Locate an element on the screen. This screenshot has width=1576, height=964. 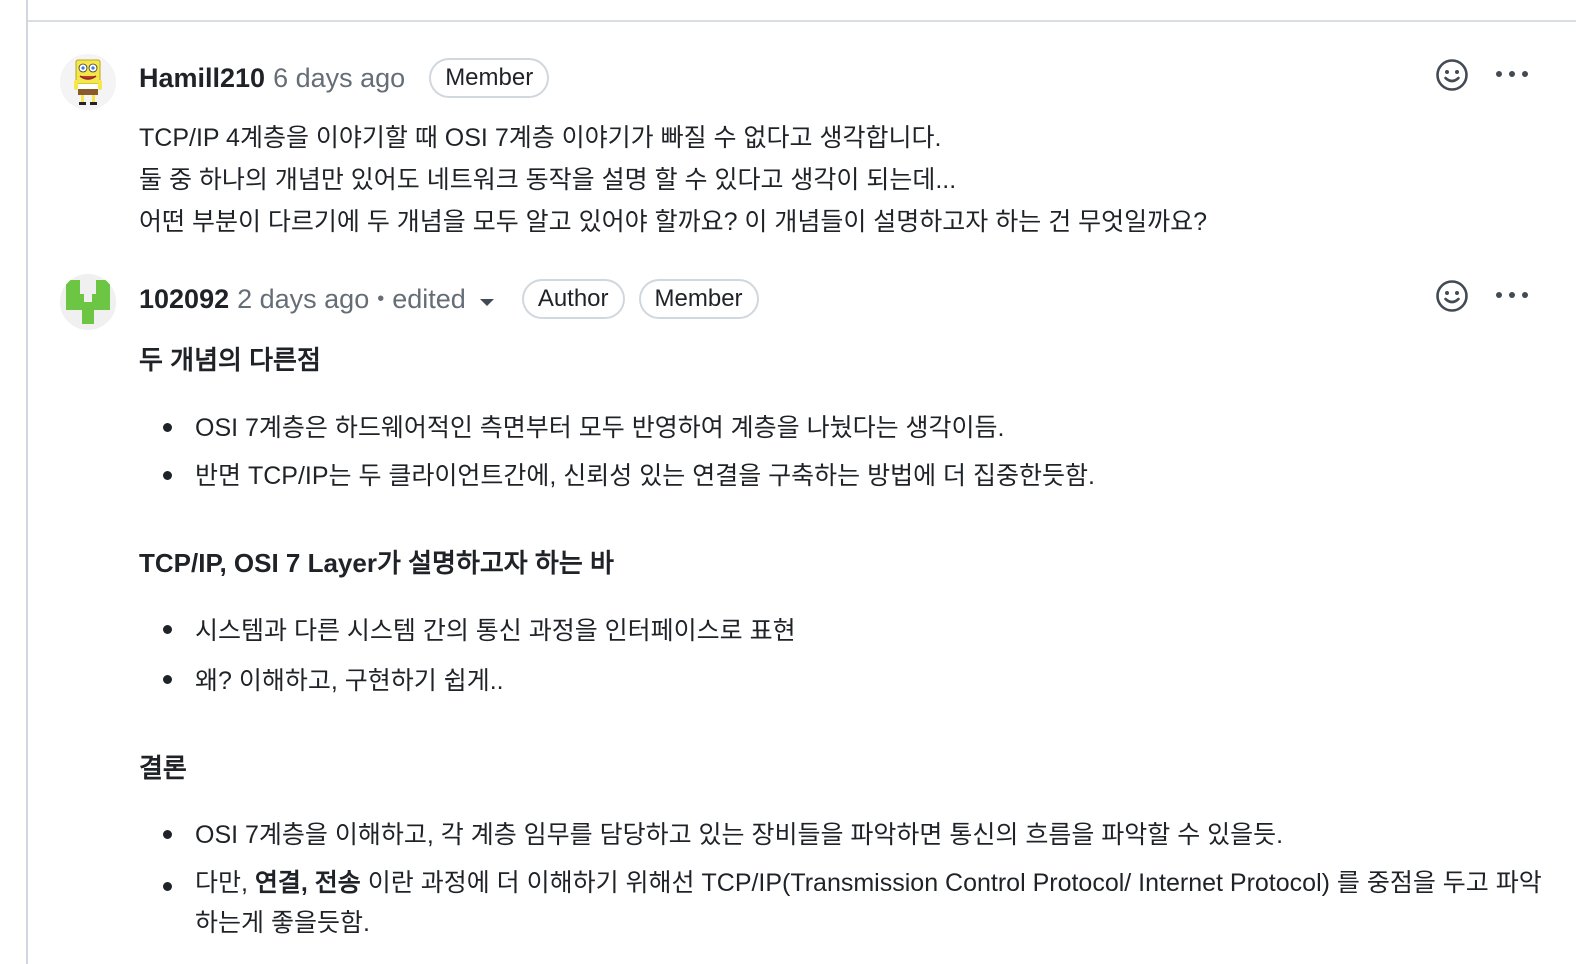
timestamp: 2 days ago is located at coordinates (303, 299).